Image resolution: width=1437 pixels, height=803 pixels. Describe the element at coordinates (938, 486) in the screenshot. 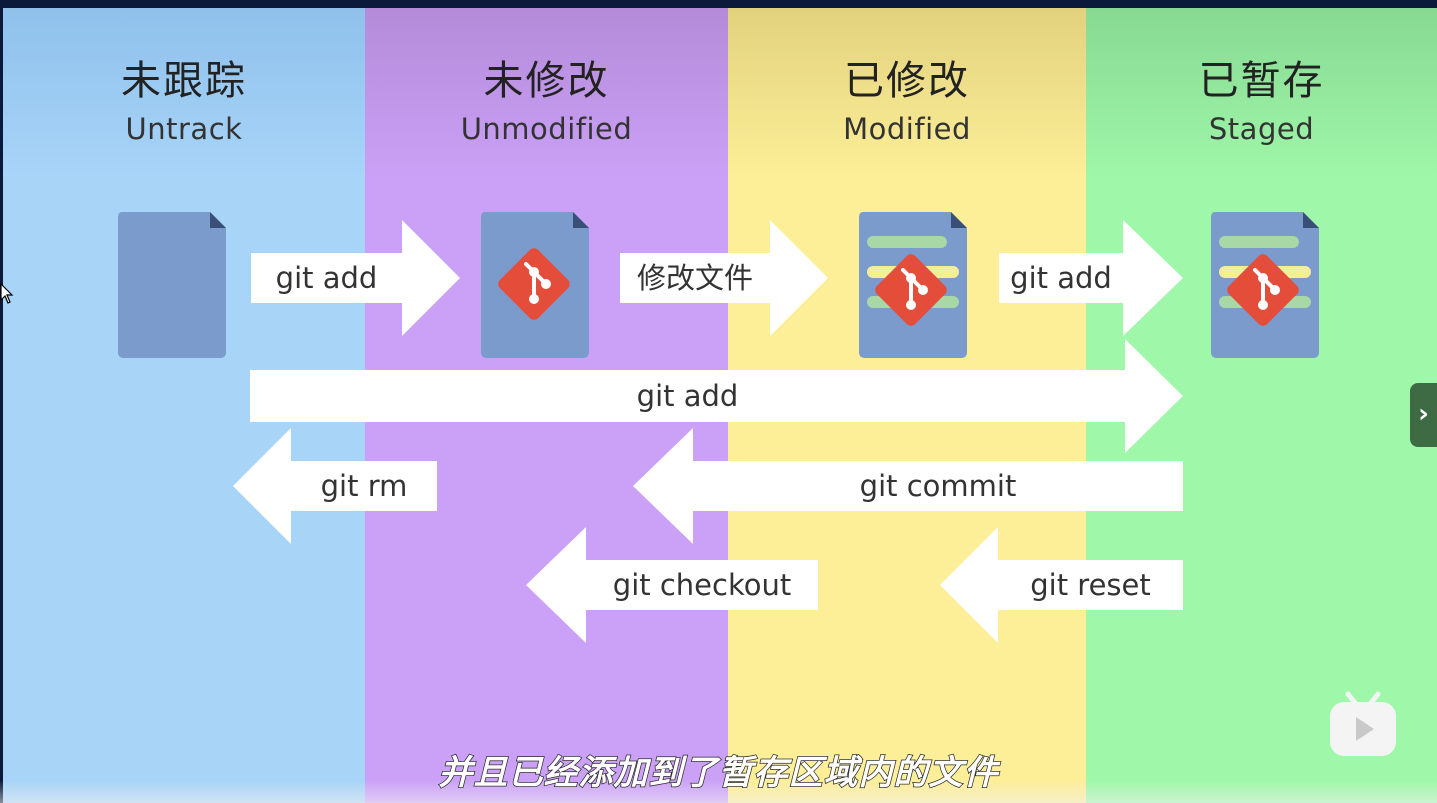

I see `arrow-label-git-commit: git commit` at that location.